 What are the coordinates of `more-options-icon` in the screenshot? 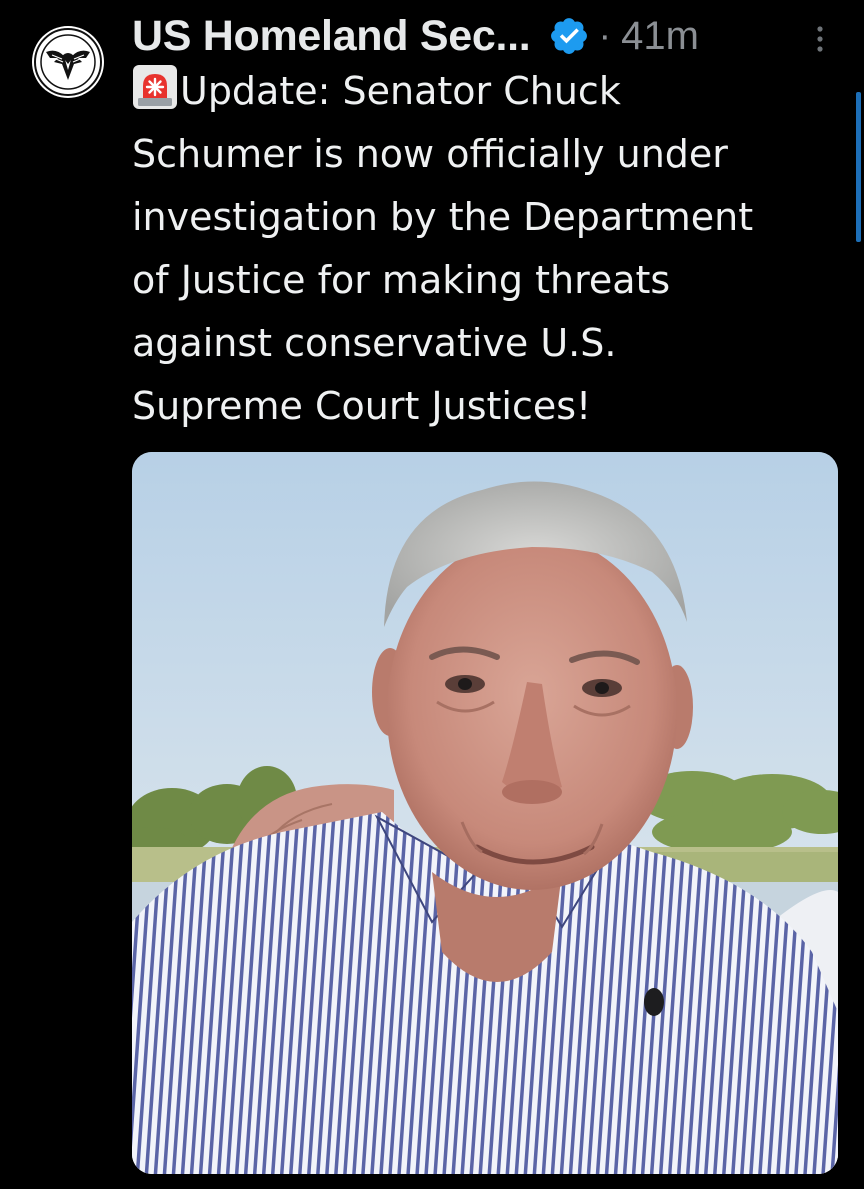 It's located at (820, 39).